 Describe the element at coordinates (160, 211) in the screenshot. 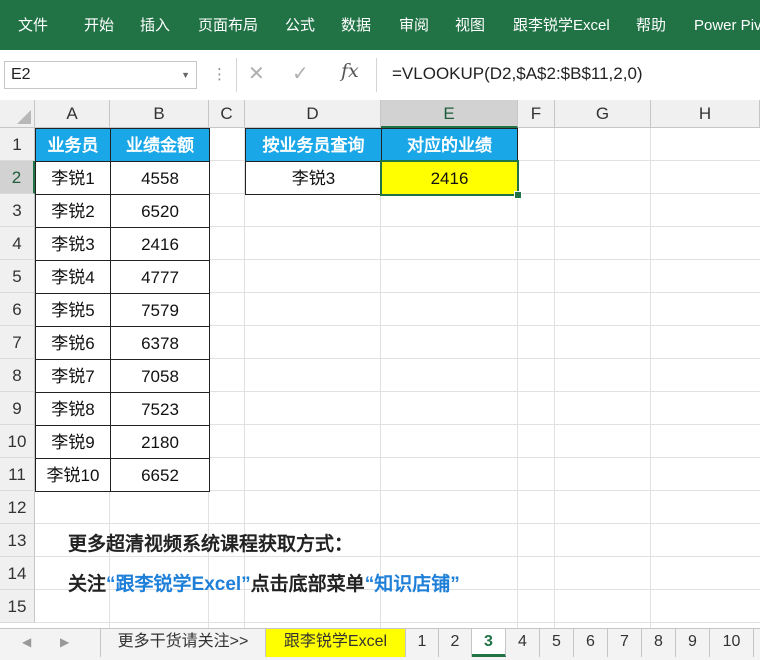

I see `cell-b3: 6520` at that location.